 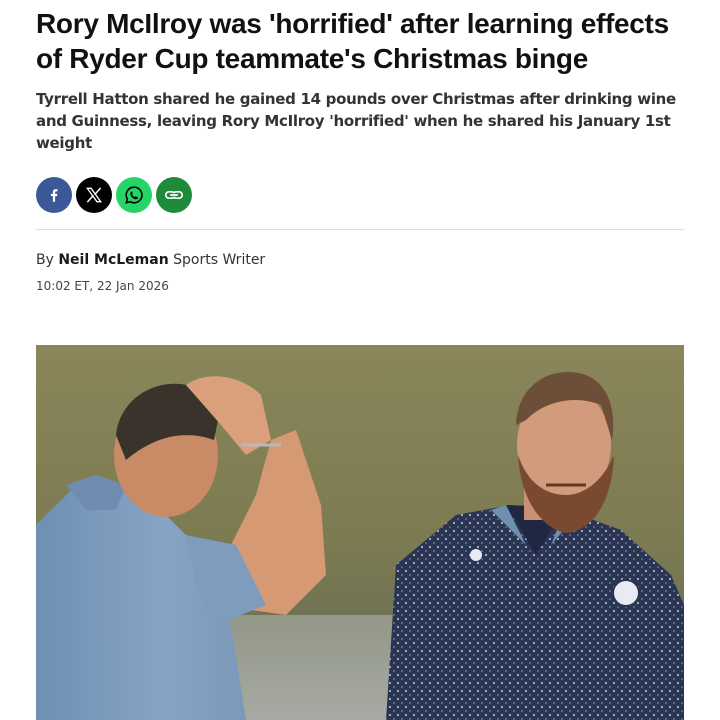 I want to click on share-whatsapp-button, so click(x=134, y=195).